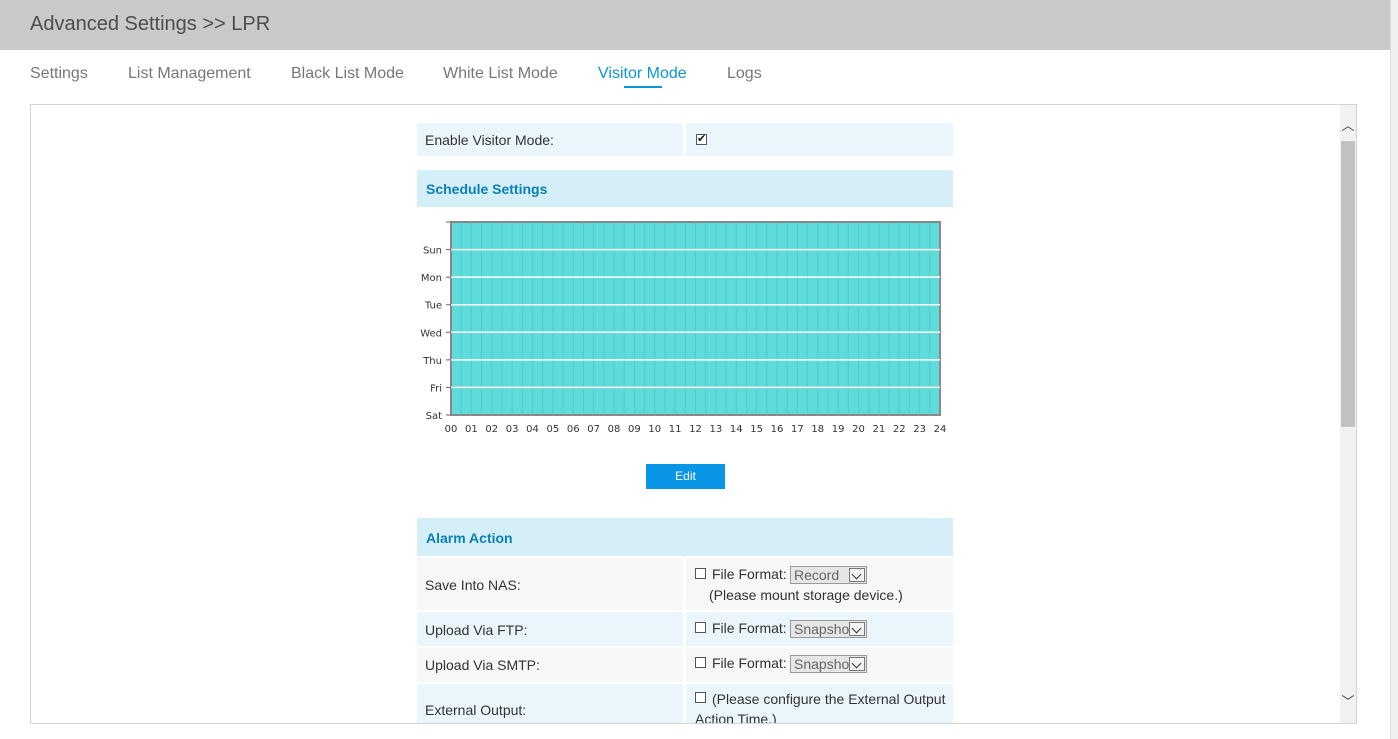  I want to click on hour-label-01: 01, so click(471, 429).